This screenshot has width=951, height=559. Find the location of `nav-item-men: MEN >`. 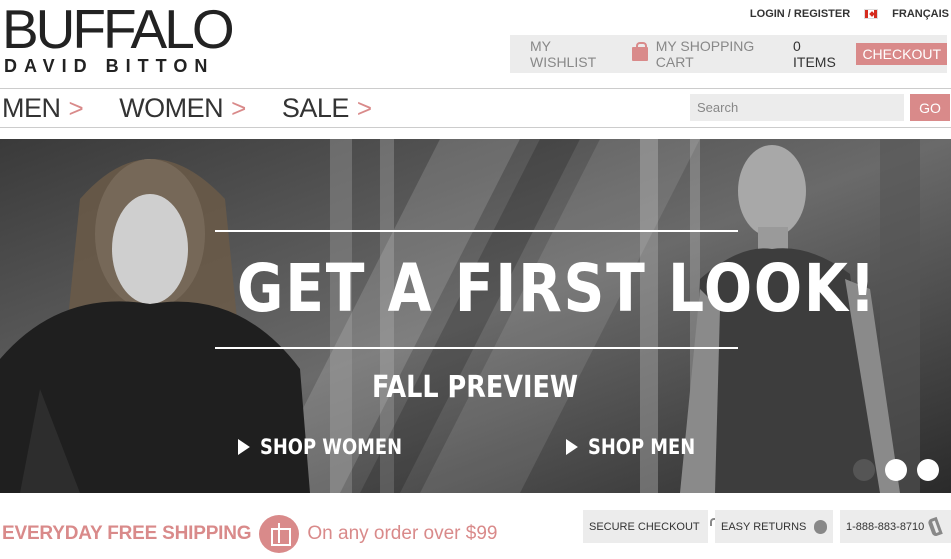

nav-item-men: MEN > is located at coordinates (43, 108).